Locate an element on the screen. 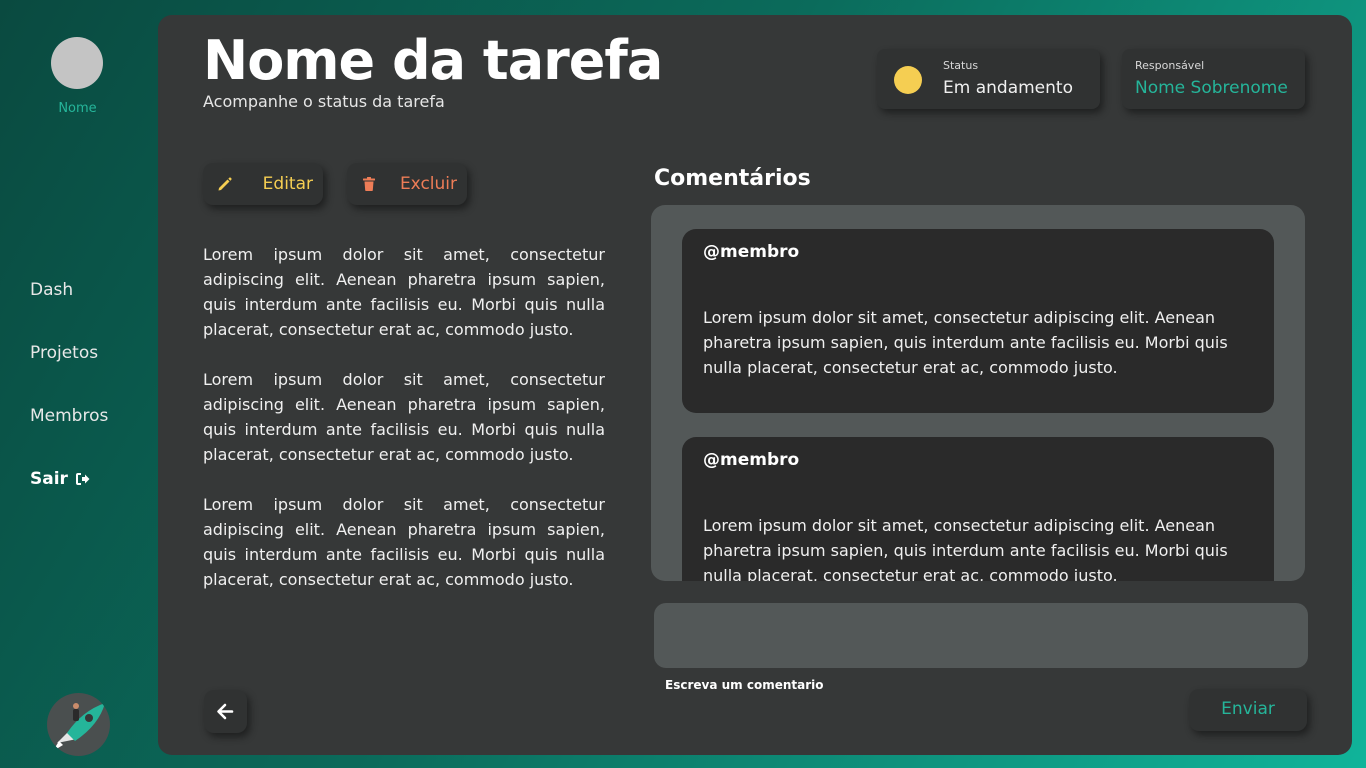  status-label: Status is located at coordinates (961, 65).